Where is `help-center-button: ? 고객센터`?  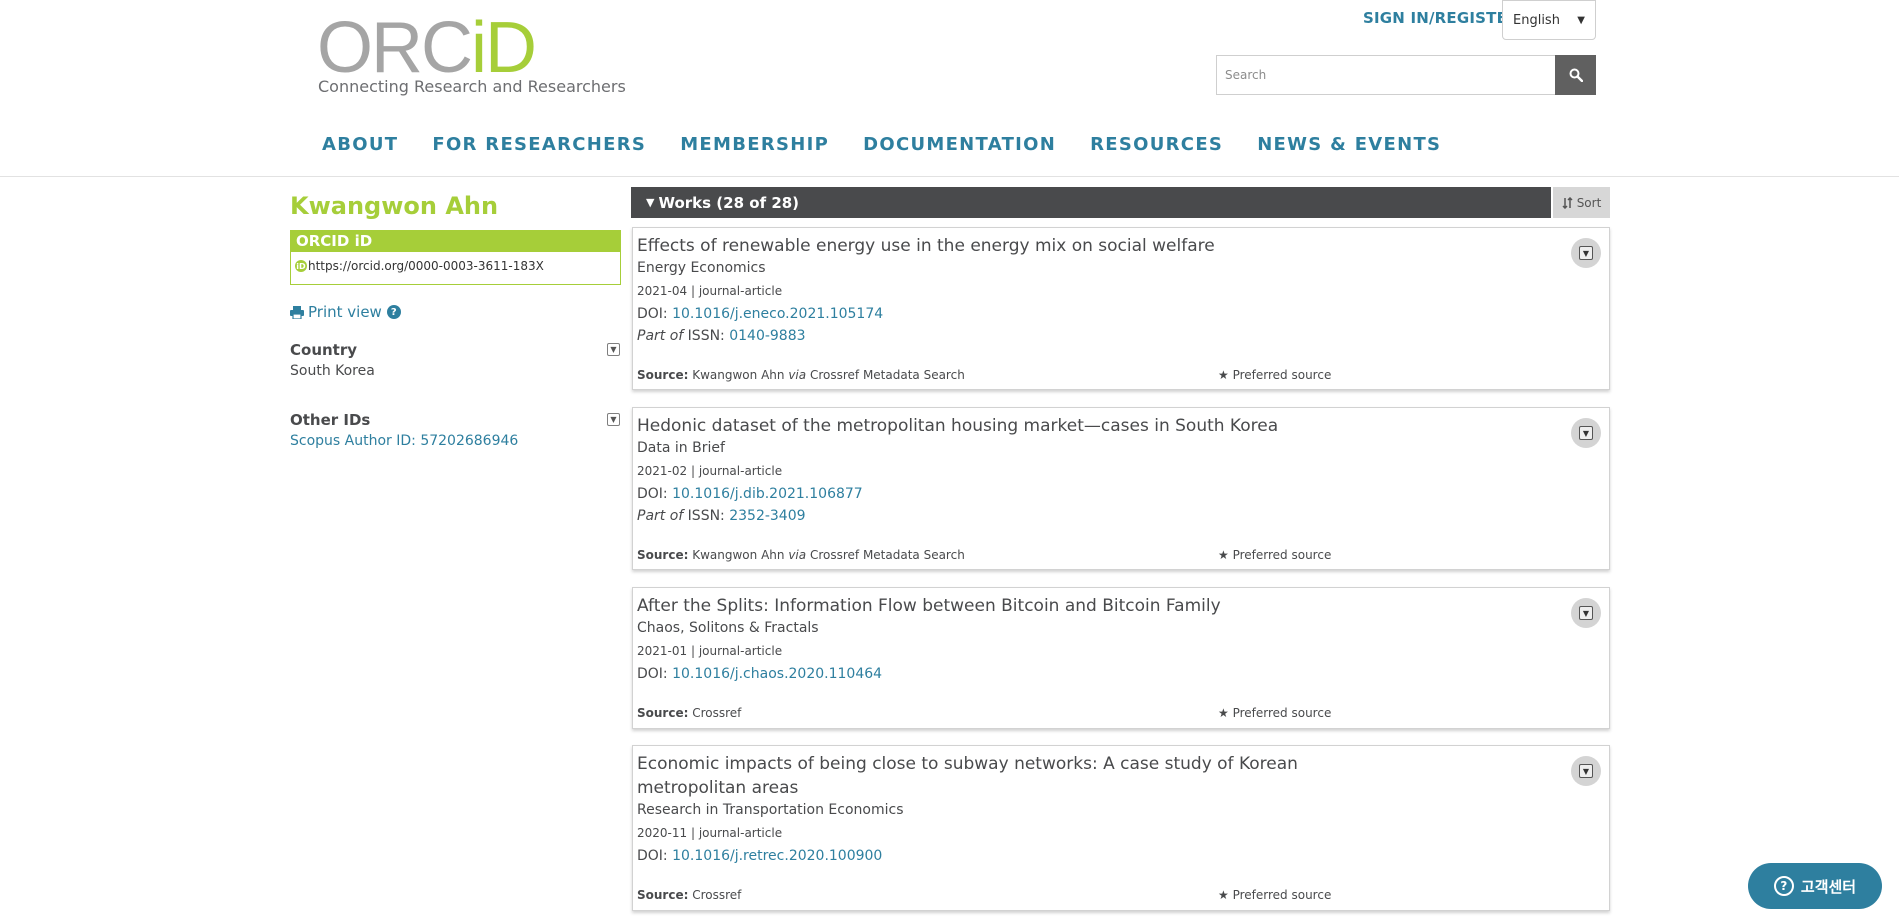
help-center-button: ? 고객센터 is located at coordinates (1815, 886).